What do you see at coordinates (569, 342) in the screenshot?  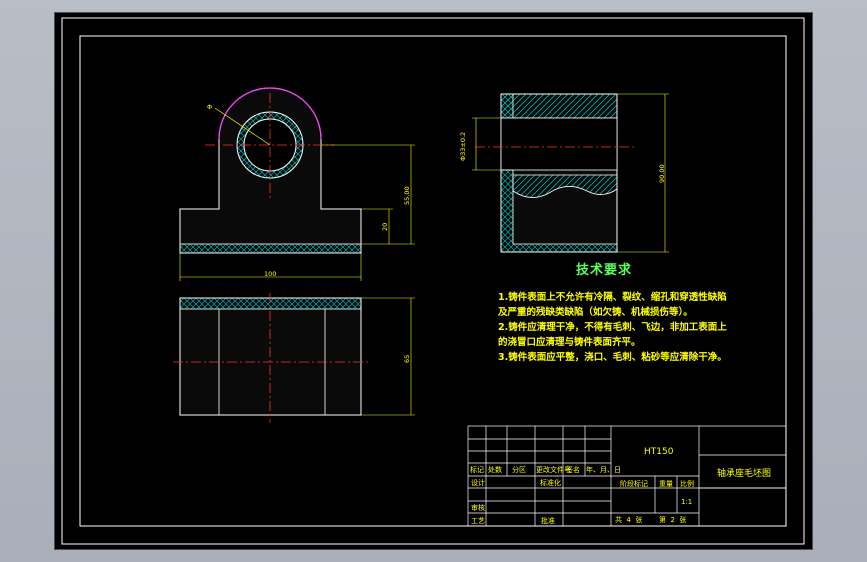 I see `requirement-line: 的浇冒口应清理与铸件表面齐平。` at bounding box center [569, 342].